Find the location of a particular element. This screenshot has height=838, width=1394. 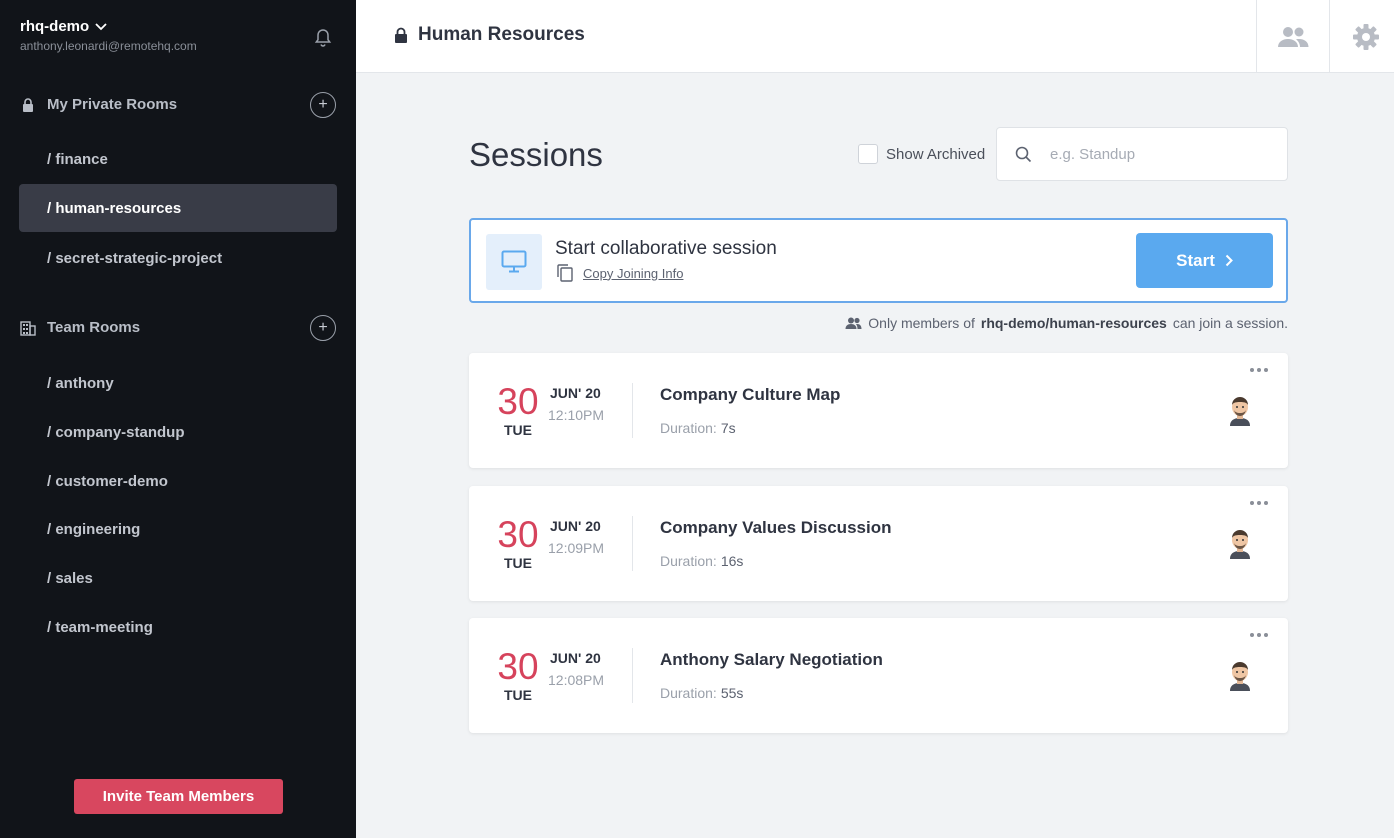

add-team-room-button: + is located at coordinates (323, 327).